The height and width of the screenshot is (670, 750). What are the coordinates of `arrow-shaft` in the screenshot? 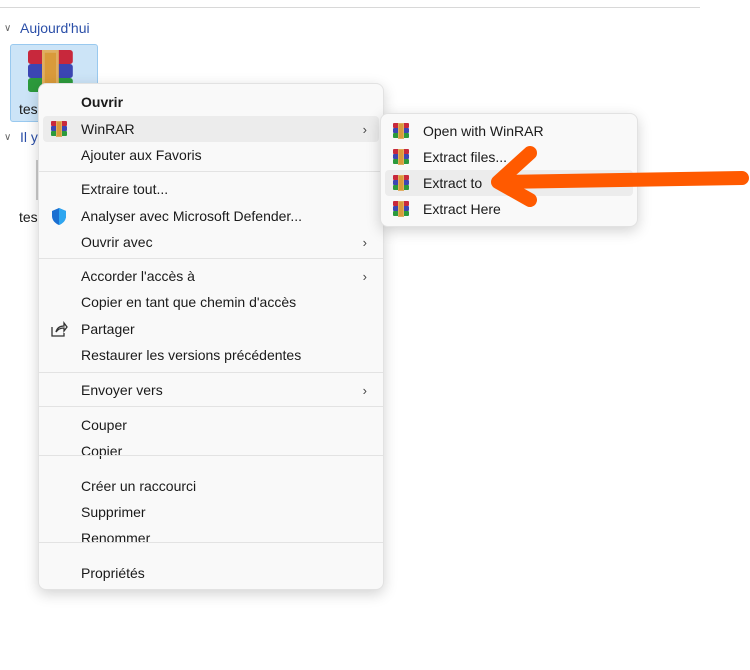 It's located at (621, 180).